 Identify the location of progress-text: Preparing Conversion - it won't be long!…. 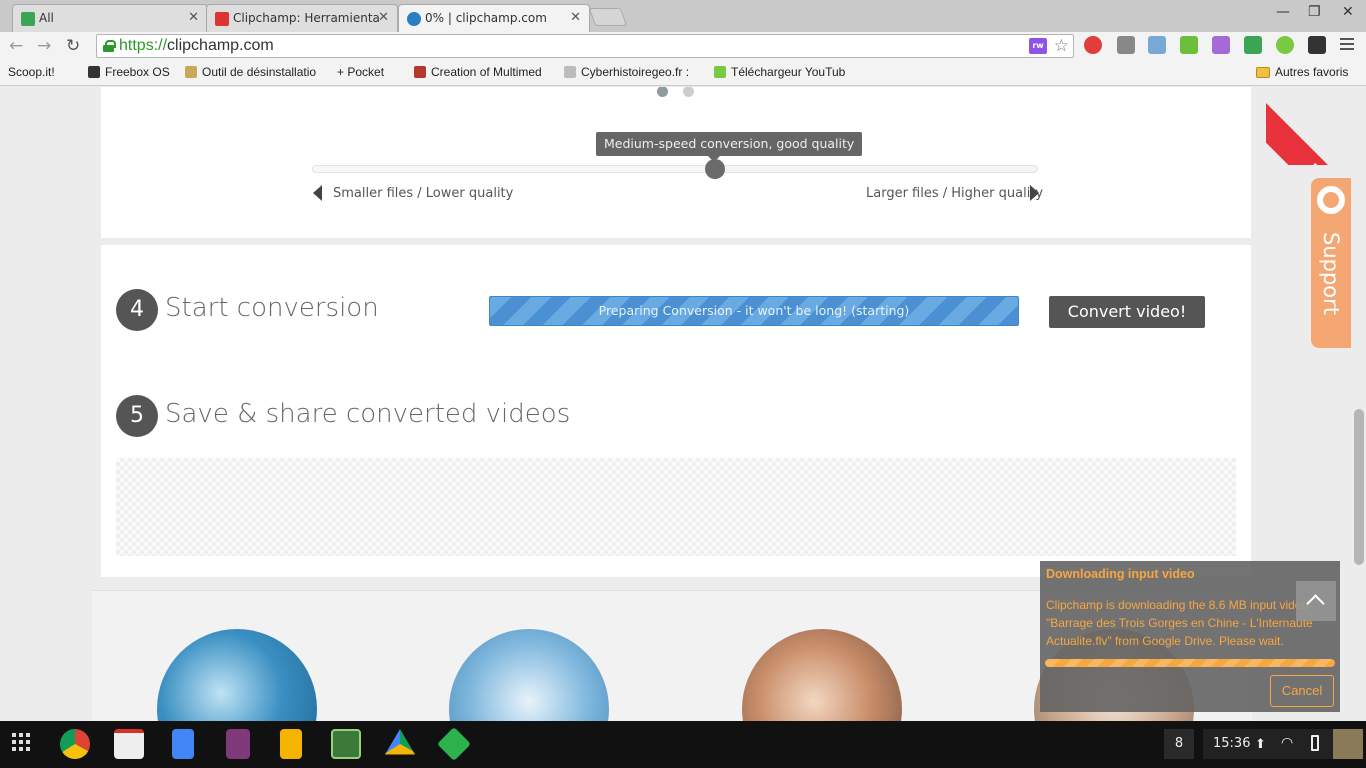
(754, 310).